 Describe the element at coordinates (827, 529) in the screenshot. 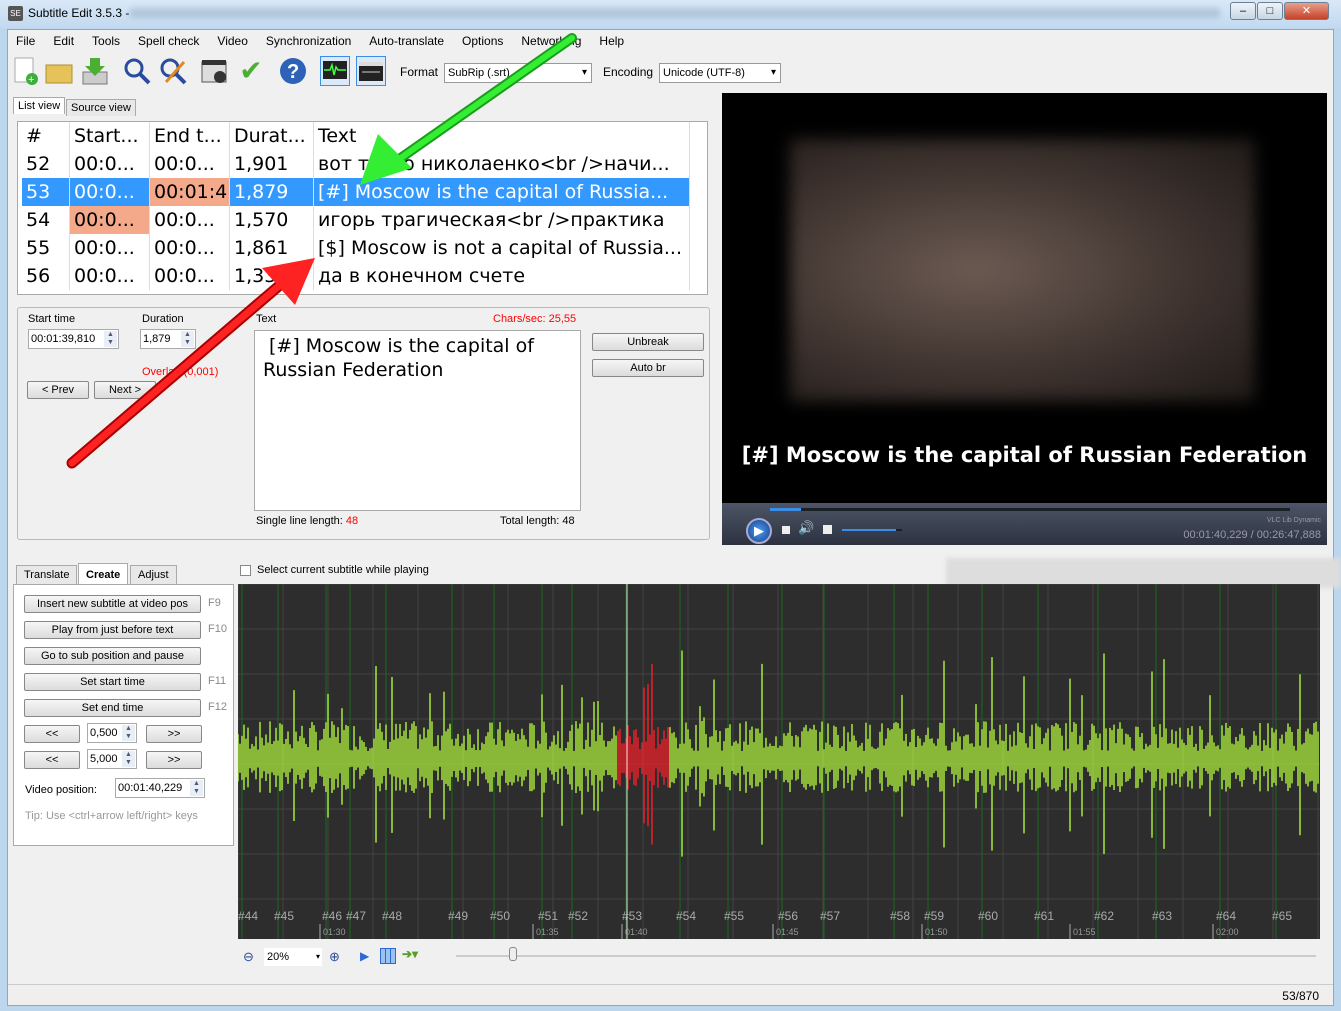

I see `fullscreen-icon` at that location.